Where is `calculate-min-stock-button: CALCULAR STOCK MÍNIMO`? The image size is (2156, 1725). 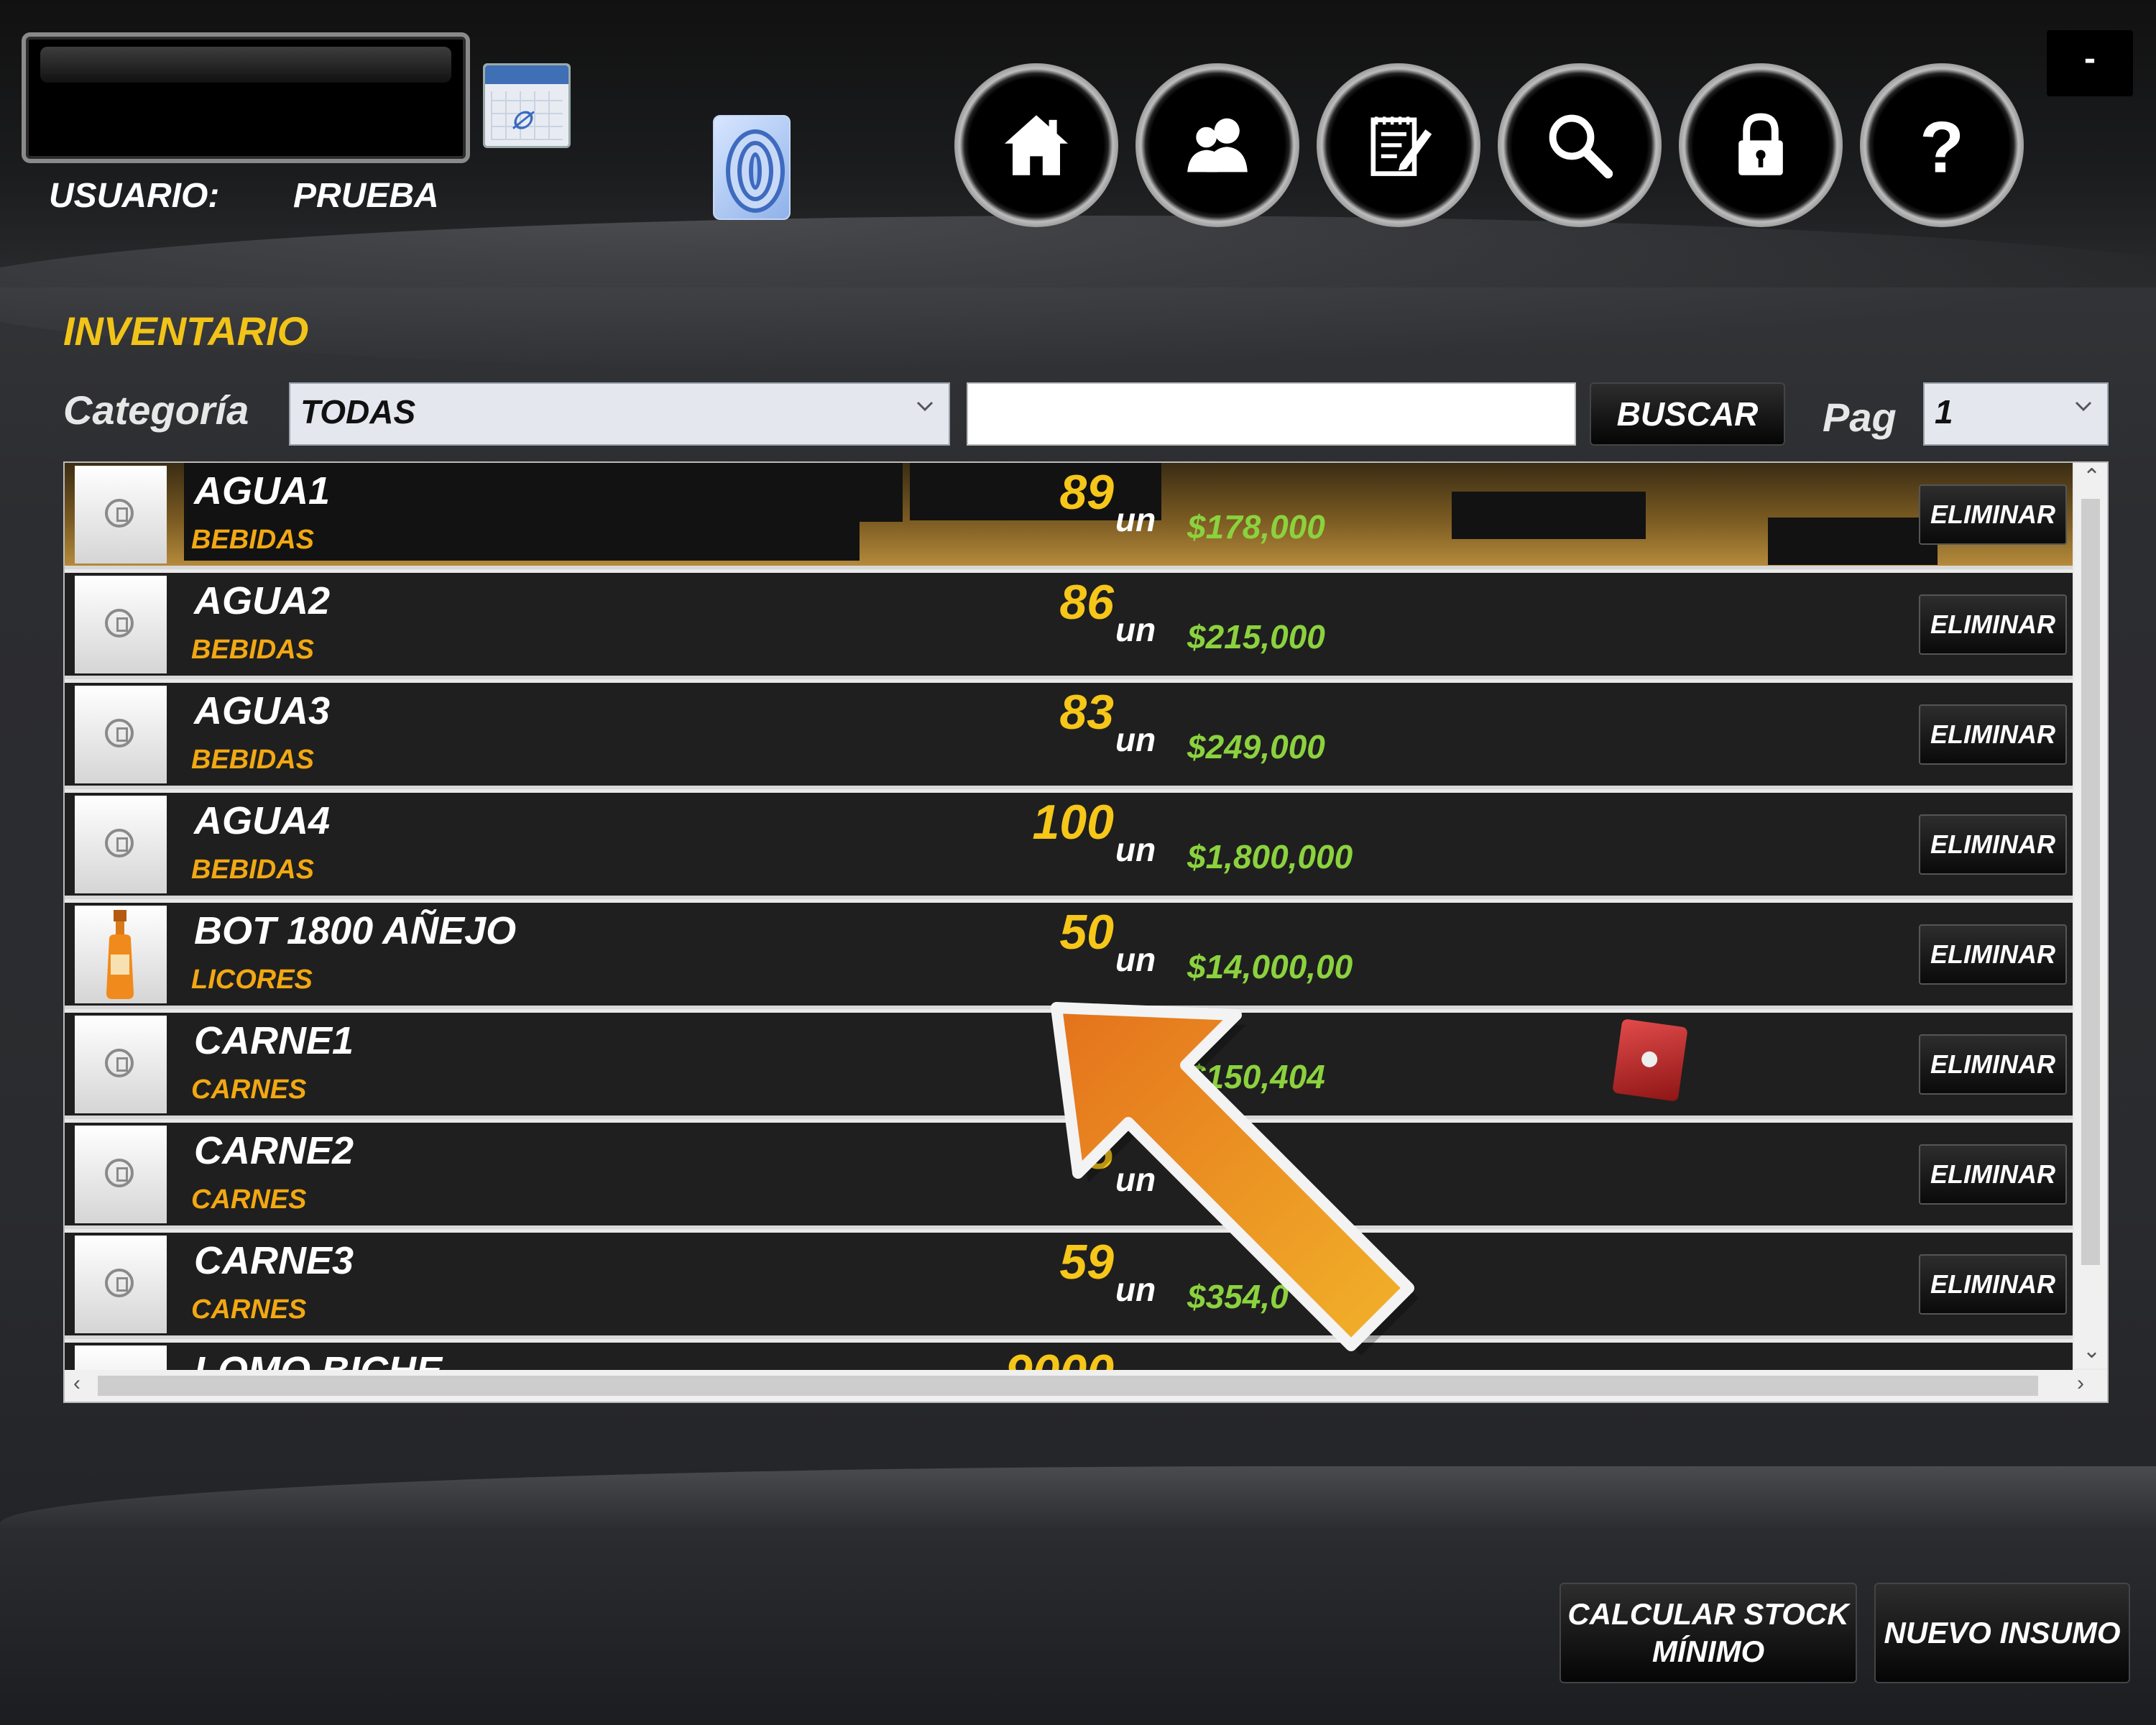 calculate-min-stock-button: CALCULAR STOCK MÍNIMO is located at coordinates (1708, 1633).